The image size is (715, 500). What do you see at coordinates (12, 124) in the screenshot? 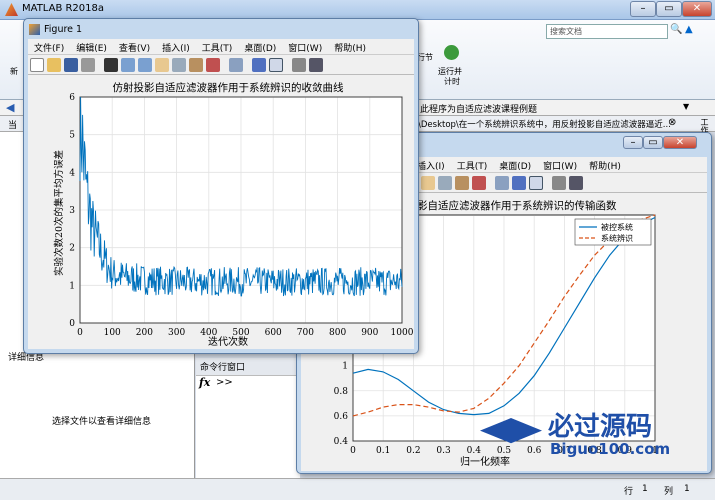
I see `left-tab-label: 当` at bounding box center [12, 124].